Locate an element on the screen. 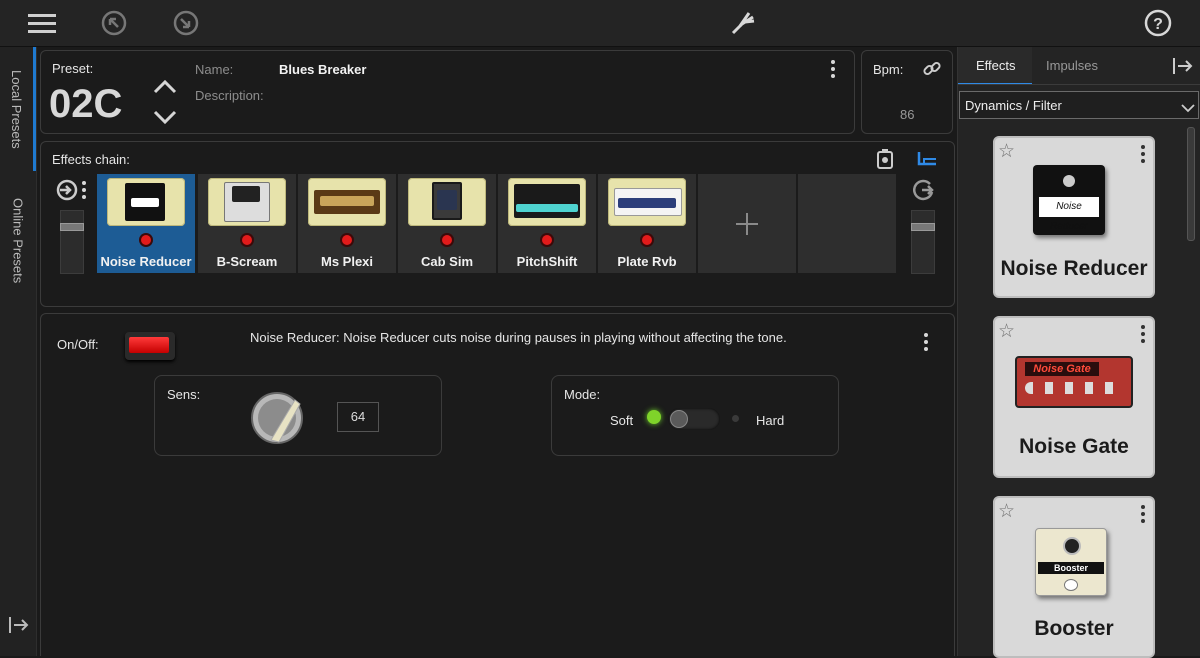 This screenshot has height=658, width=1200. tab-effects: Effects is located at coordinates (995, 66).